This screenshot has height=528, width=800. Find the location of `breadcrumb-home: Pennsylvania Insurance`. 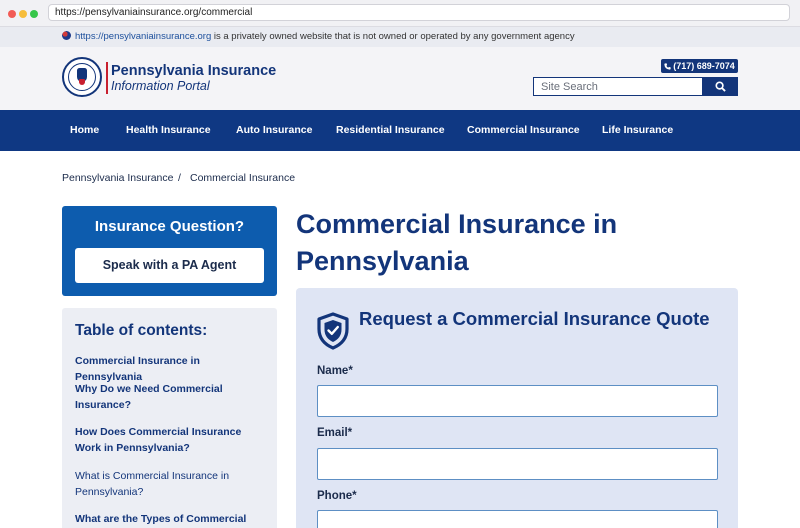

breadcrumb-home: Pennsylvania Insurance is located at coordinates (118, 178).